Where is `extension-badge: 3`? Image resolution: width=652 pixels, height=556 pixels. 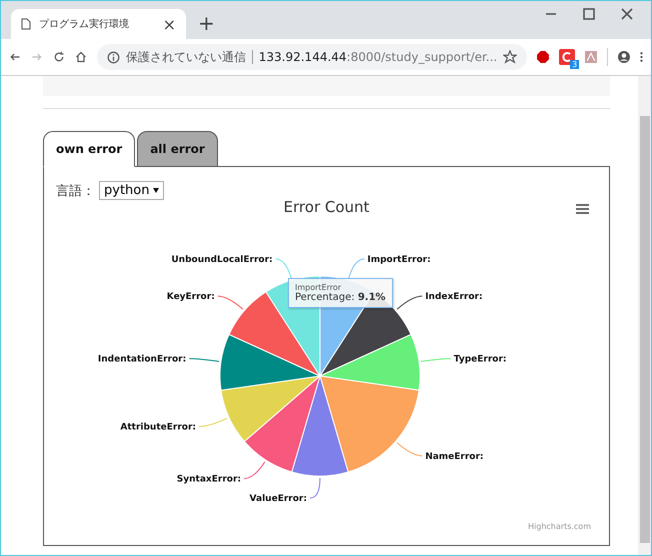 extension-badge: 3 is located at coordinates (575, 64).